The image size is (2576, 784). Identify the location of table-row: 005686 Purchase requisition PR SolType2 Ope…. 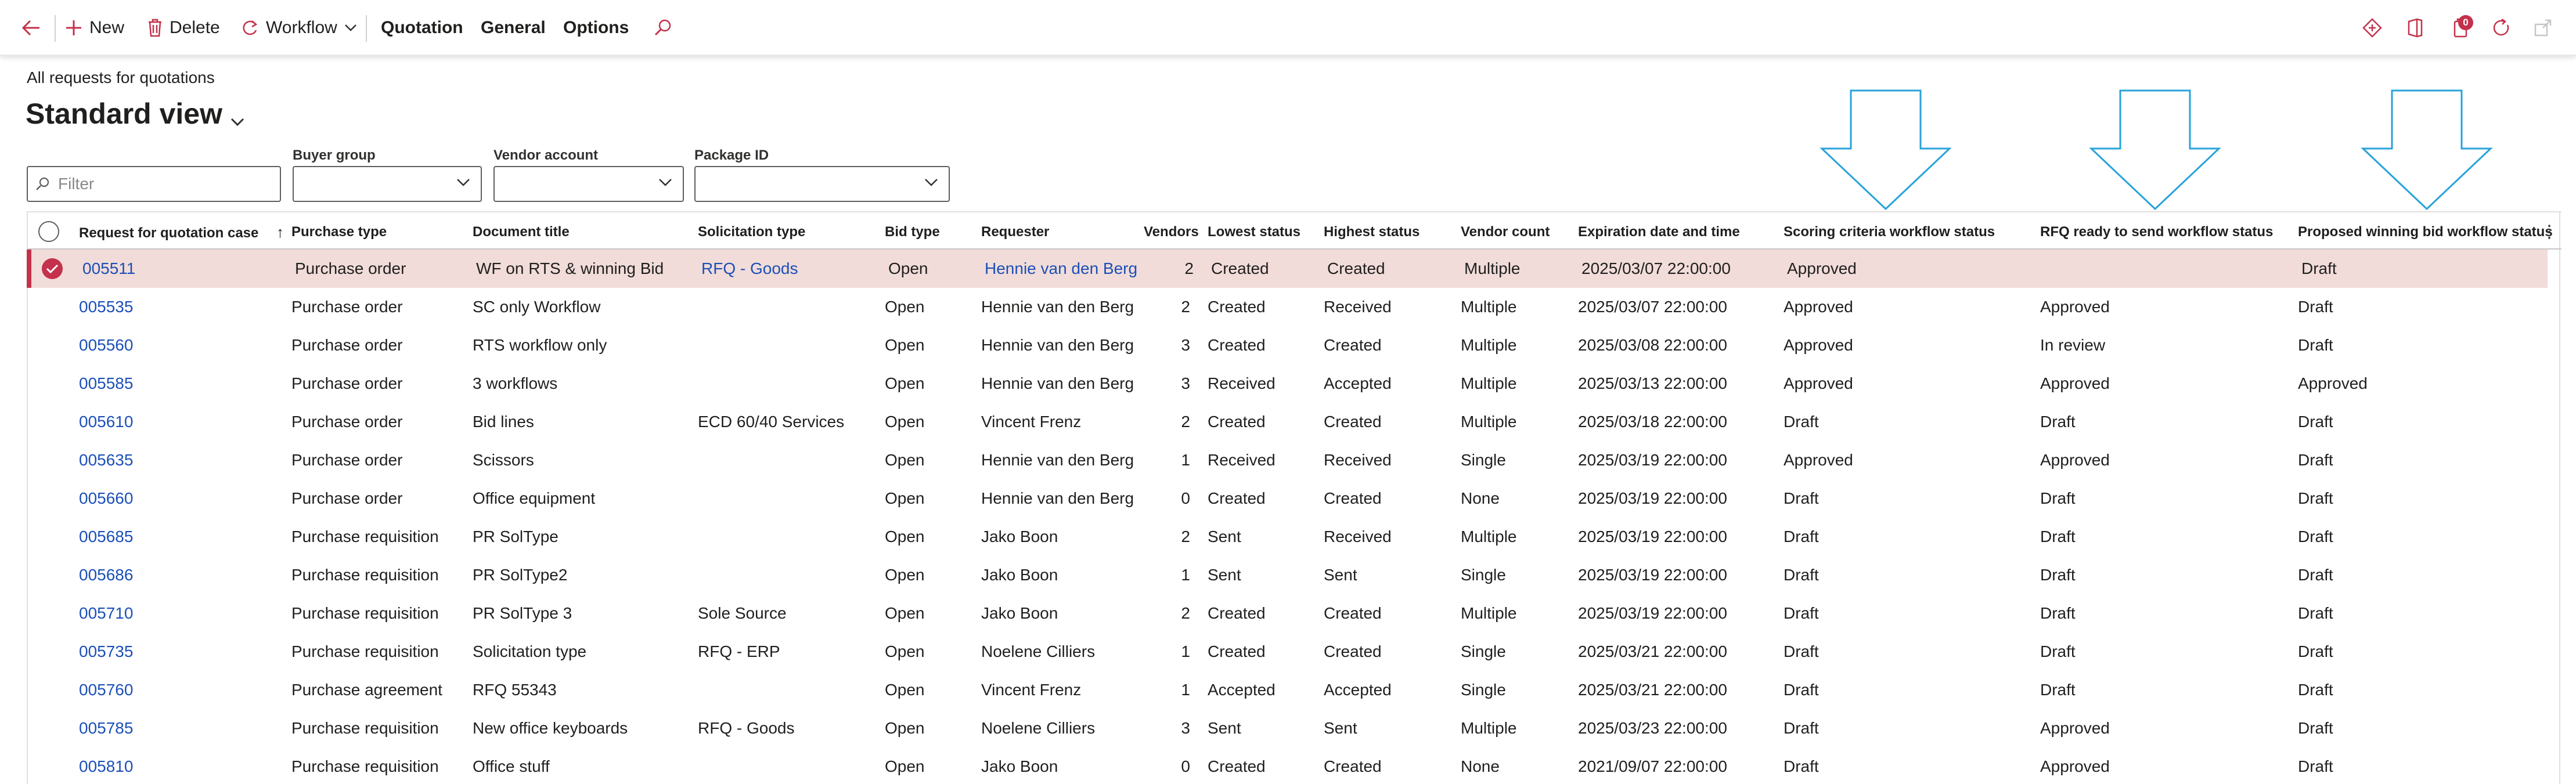
(1288, 575).